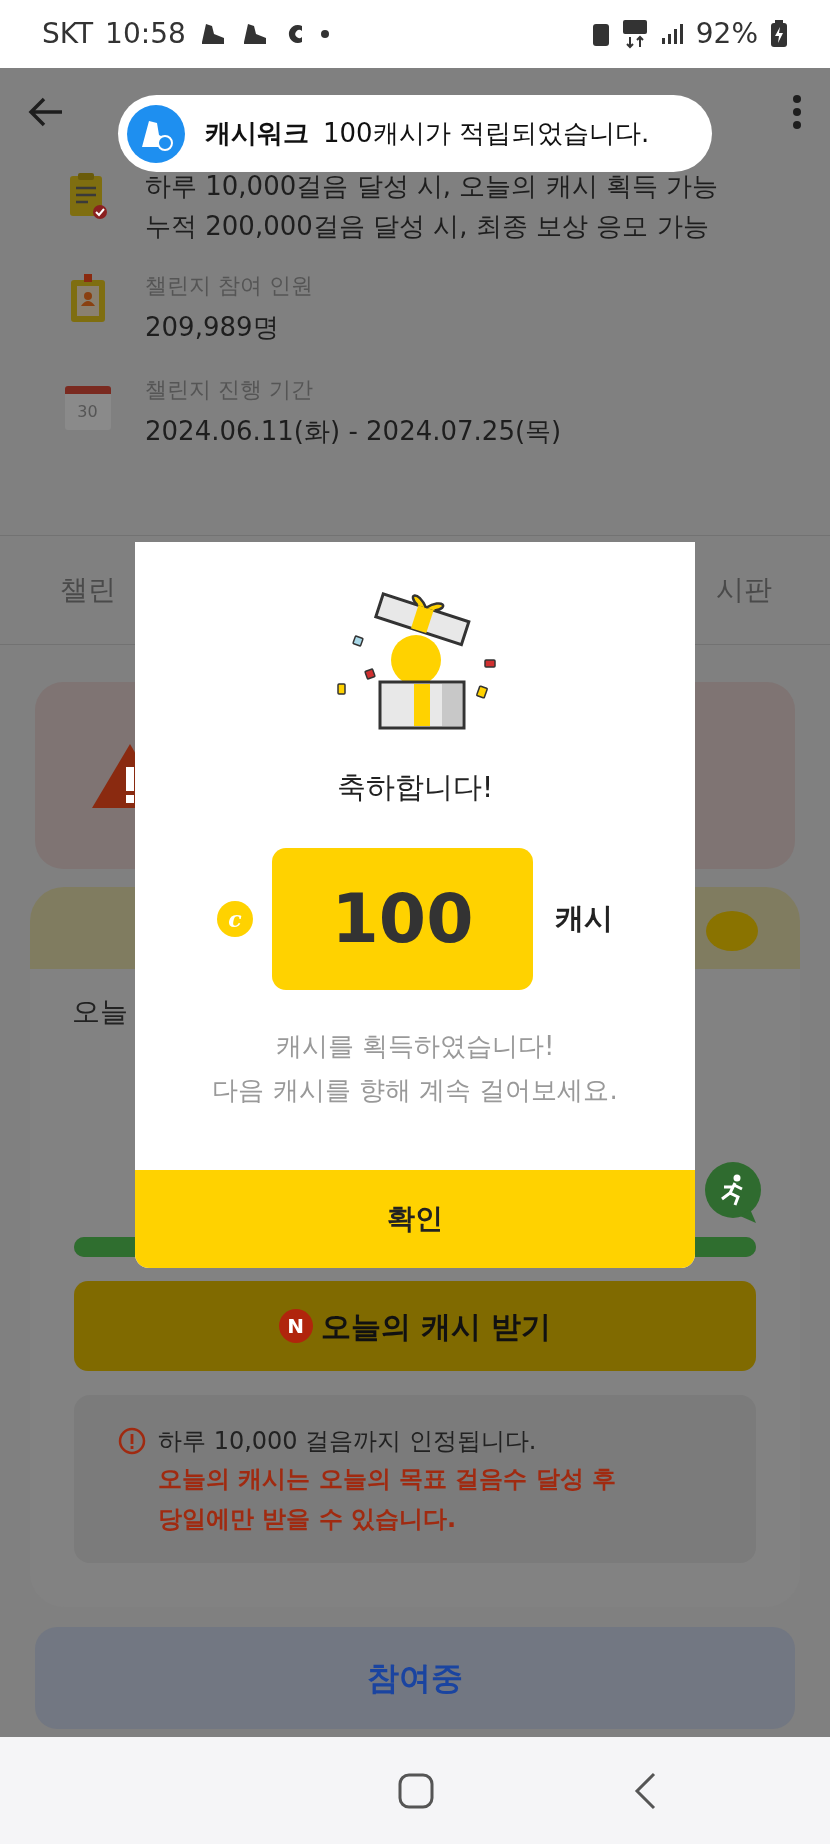 The height and width of the screenshot is (1844, 830). I want to click on network-icon, so click(634, 34).